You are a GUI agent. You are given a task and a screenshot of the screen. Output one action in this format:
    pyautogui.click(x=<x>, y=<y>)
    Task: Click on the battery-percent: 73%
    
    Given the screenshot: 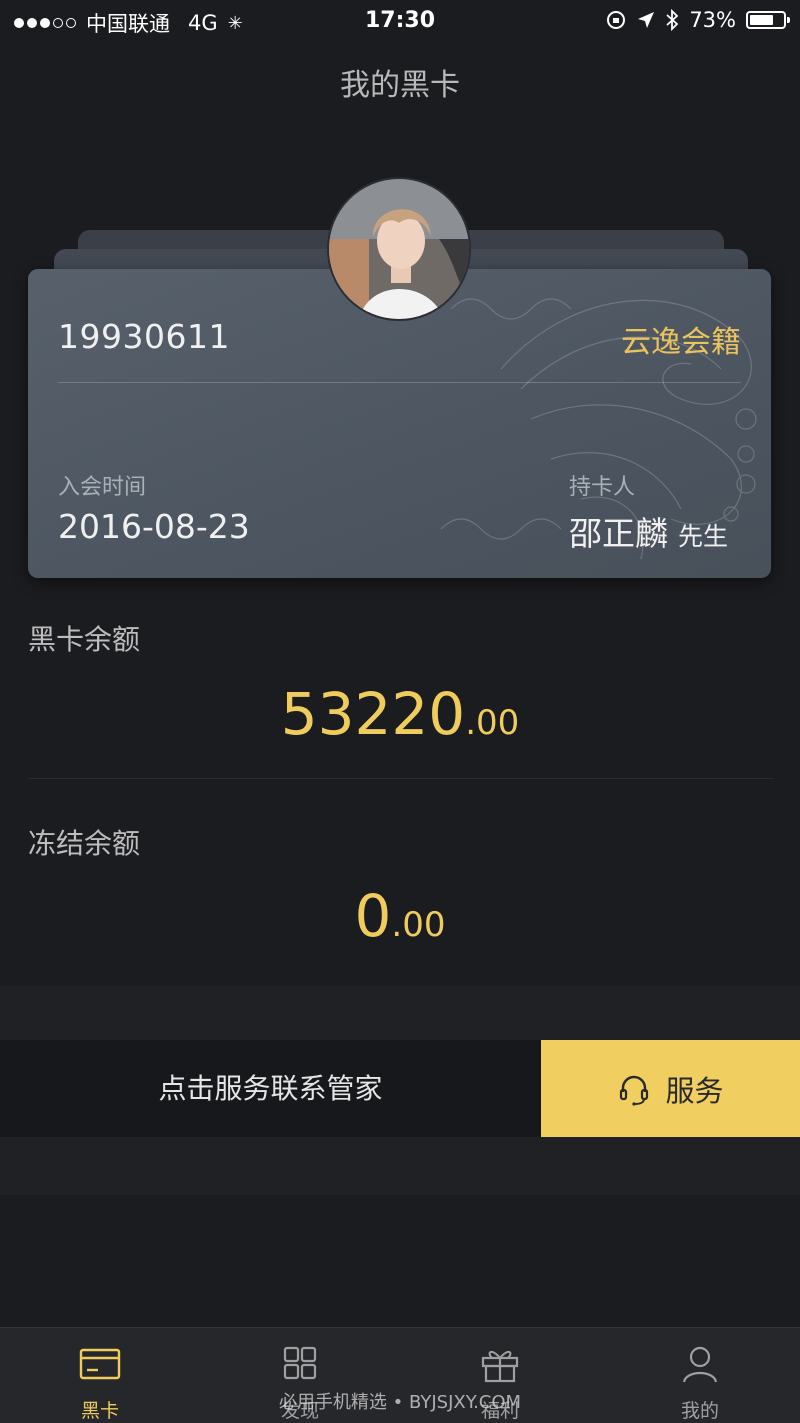 What is the action you would take?
    pyautogui.click(x=712, y=20)
    